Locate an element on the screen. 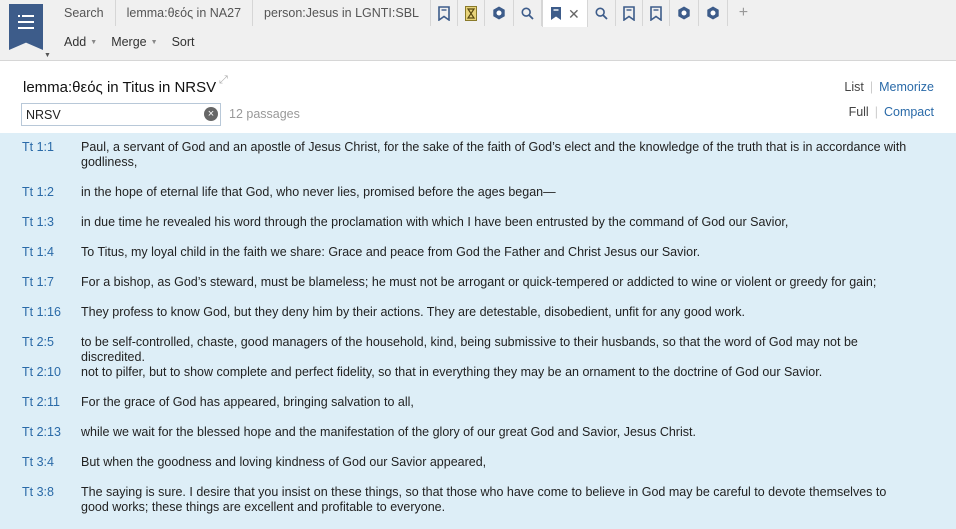  verse-reference-link: Tt 1:3 is located at coordinates (38, 222).